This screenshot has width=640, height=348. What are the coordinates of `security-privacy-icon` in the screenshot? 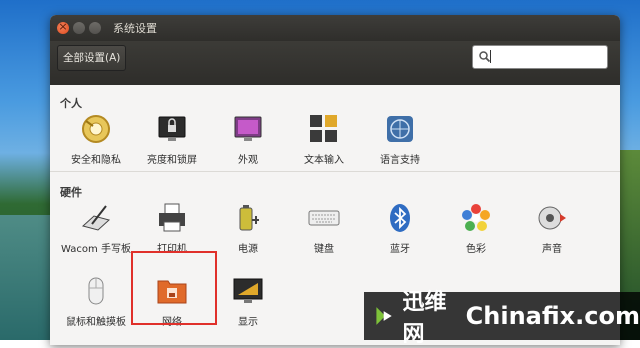 It's located at (96, 129).